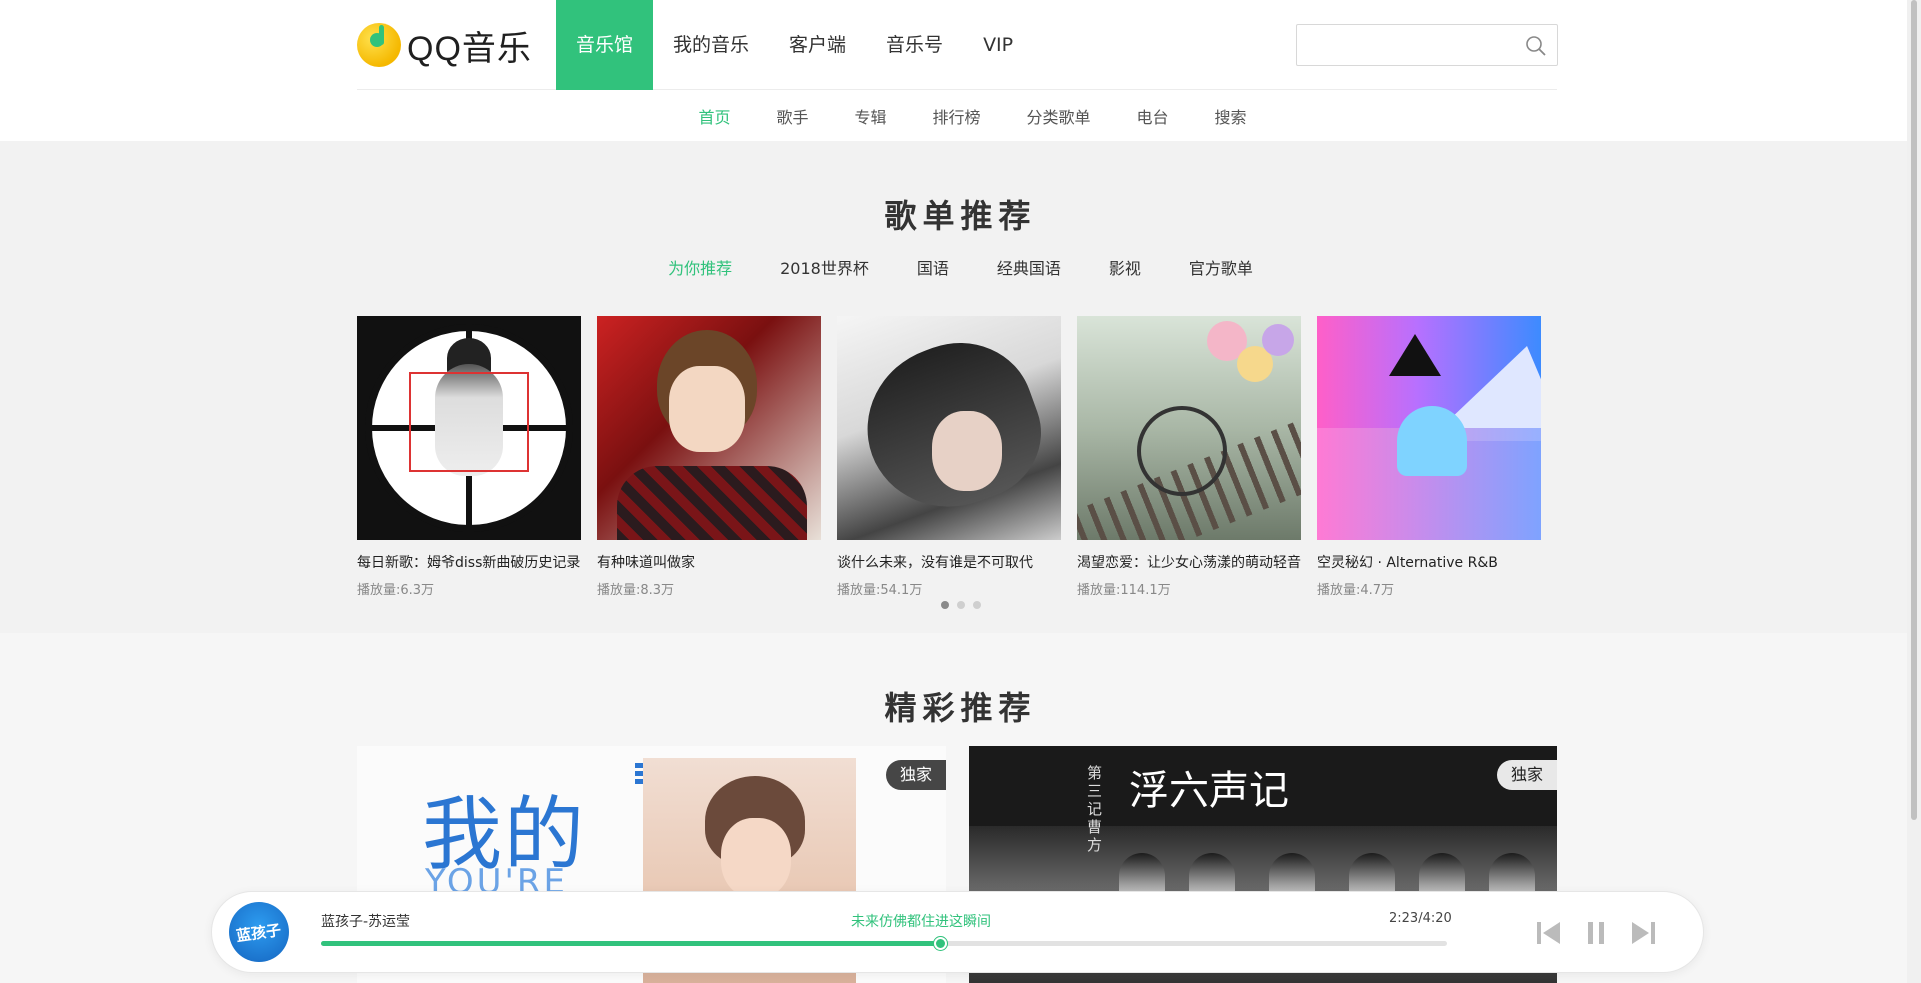 Image resolution: width=1921 pixels, height=983 pixels. I want to click on play-count: 播放量:114.1万, so click(1124, 590).